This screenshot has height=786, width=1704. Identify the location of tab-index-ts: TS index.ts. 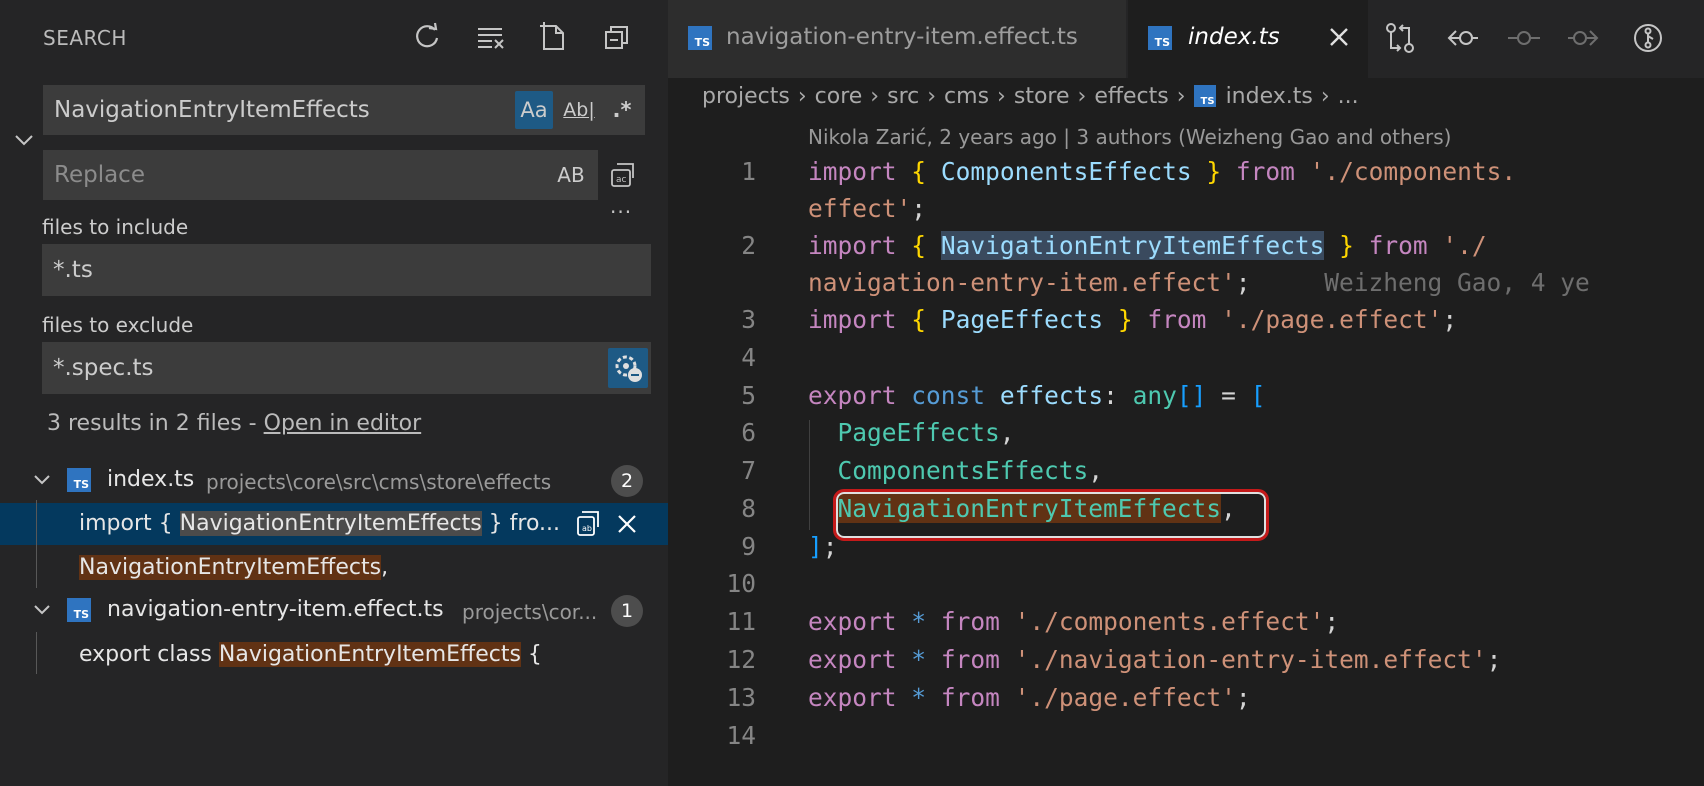
(1248, 39).